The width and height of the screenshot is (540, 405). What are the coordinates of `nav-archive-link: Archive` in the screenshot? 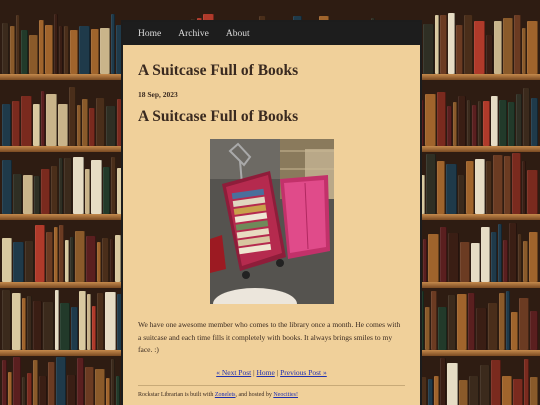 It's located at (193, 34).